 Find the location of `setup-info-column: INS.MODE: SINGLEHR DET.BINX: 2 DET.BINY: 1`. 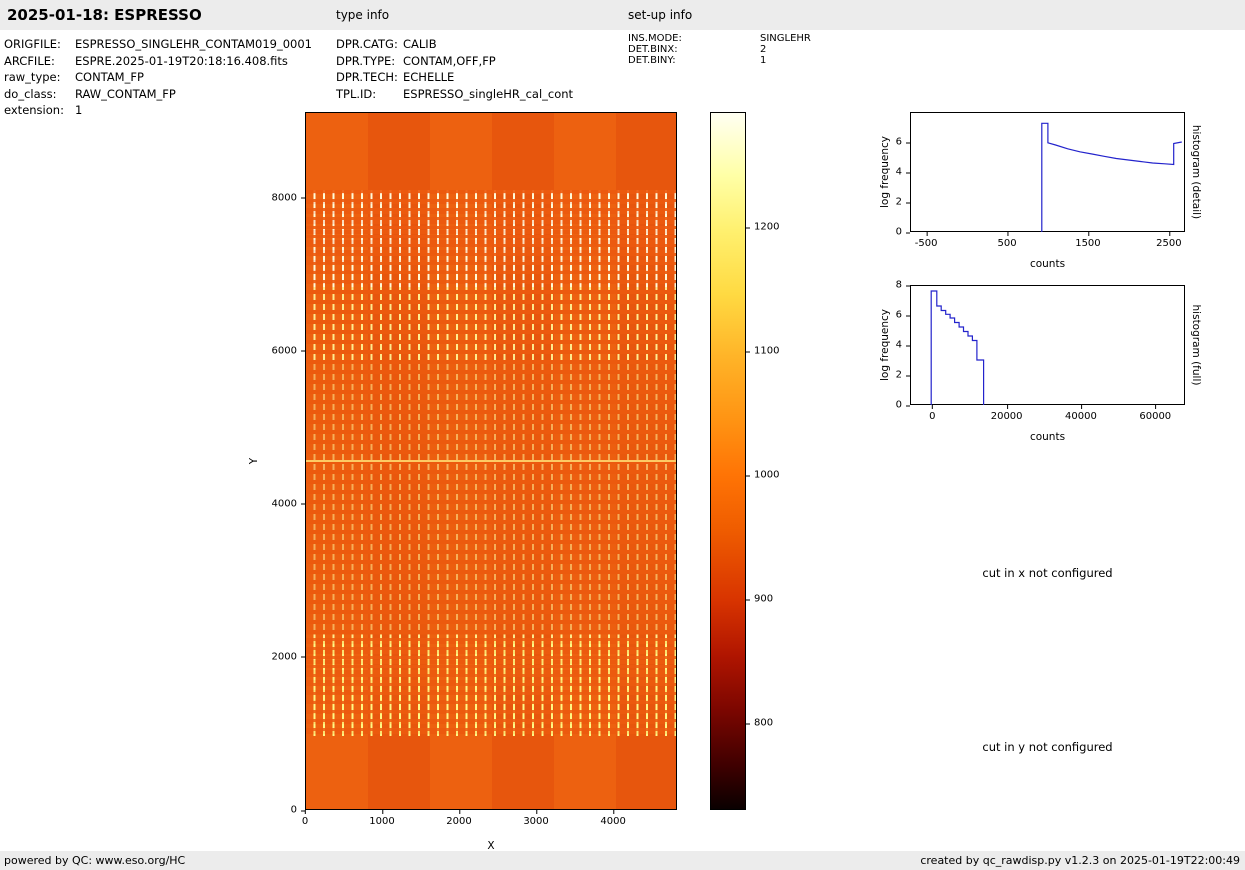

setup-info-column: INS.MODE: SINGLEHR DET.BINX: 2 DET.BINY: 1 is located at coordinates (719, 49).